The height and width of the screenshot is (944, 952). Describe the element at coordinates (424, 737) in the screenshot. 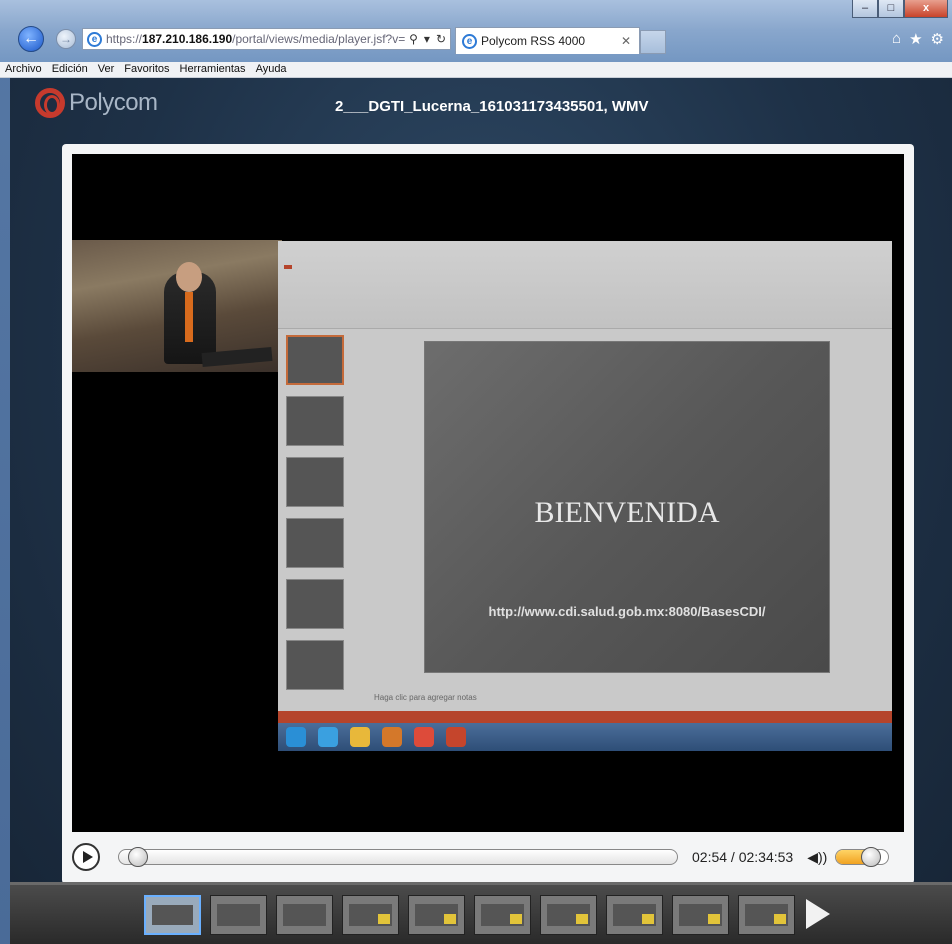

I see `chrome-icon` at that location.